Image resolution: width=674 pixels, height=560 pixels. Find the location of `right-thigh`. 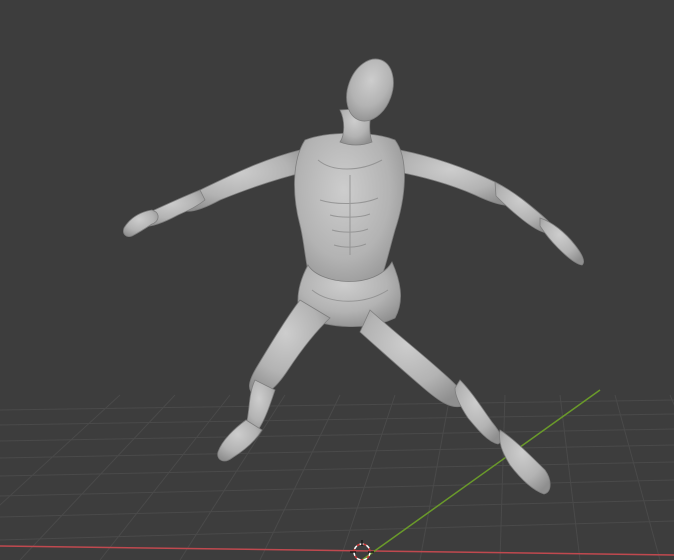

right-thigh is located at coordinates (412, 358).